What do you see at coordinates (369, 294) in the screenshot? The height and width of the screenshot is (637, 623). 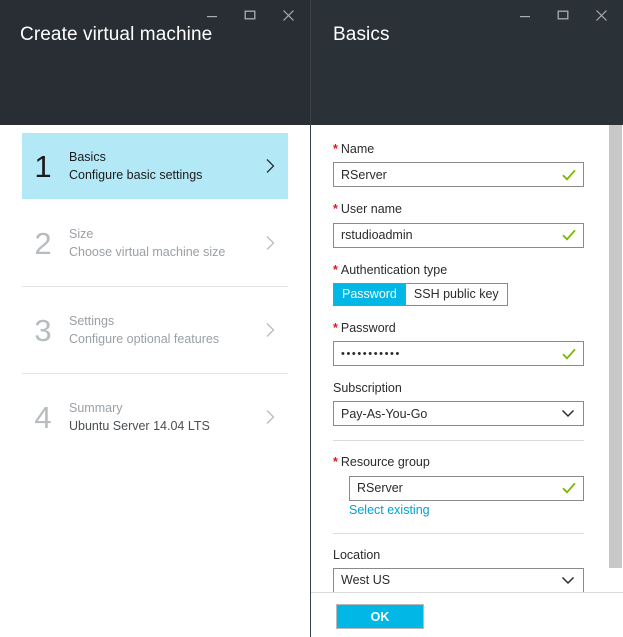 I see `auth-option-password: Password` at bounding box center [369, 294].